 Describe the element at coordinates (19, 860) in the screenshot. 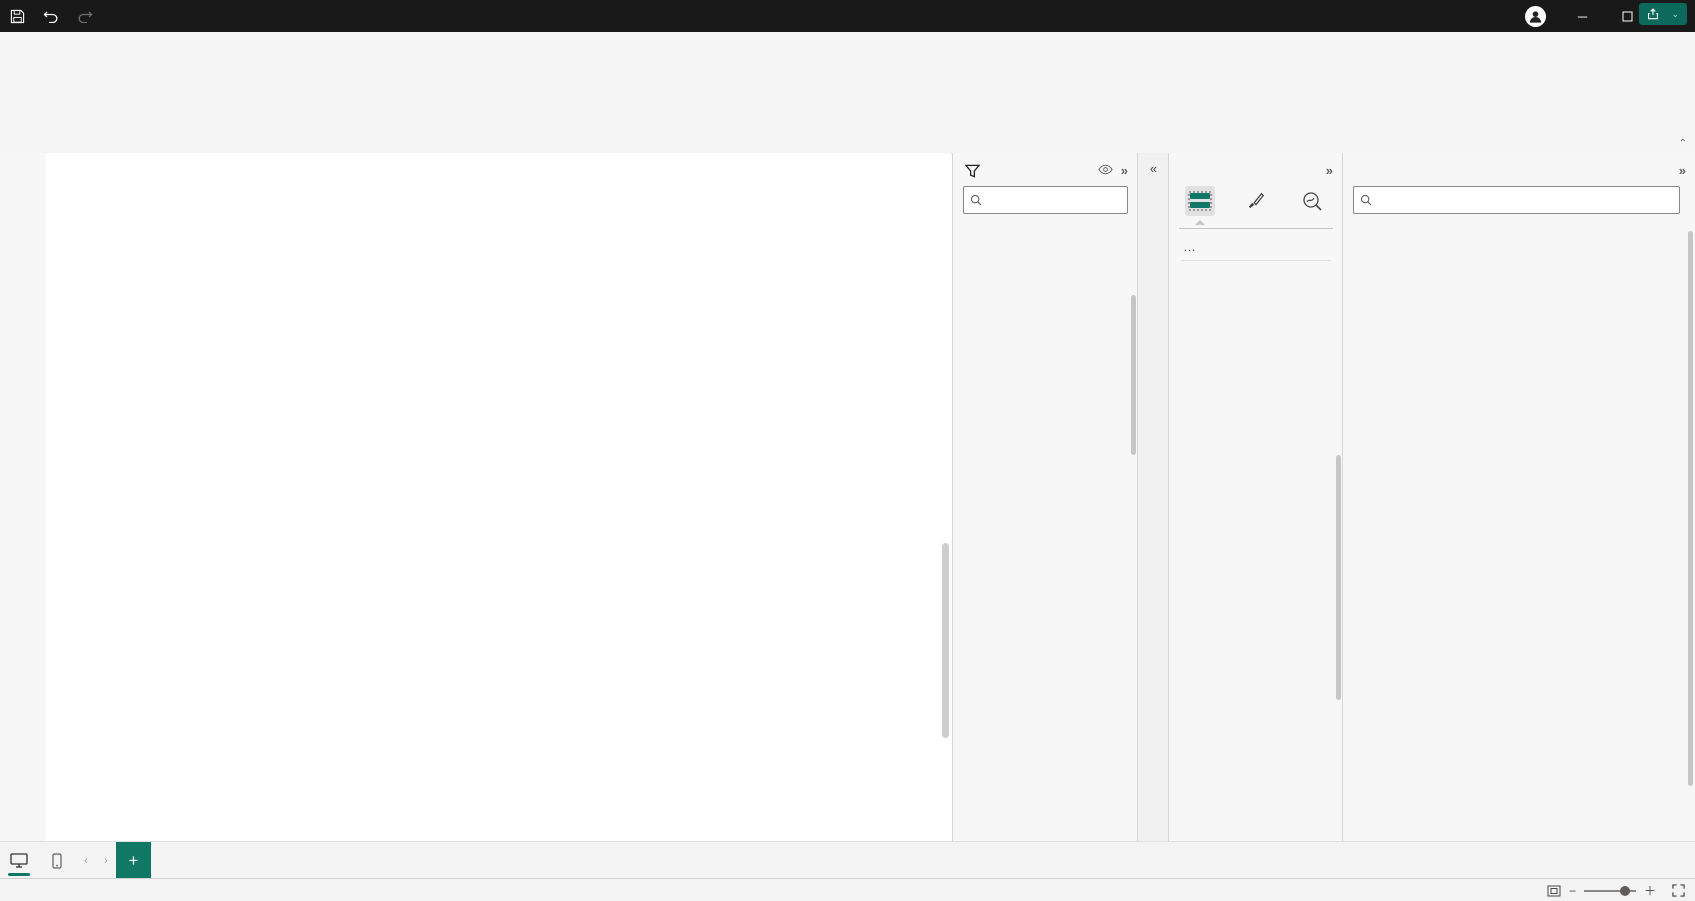

I see `desktop-layout-icon` at that location.